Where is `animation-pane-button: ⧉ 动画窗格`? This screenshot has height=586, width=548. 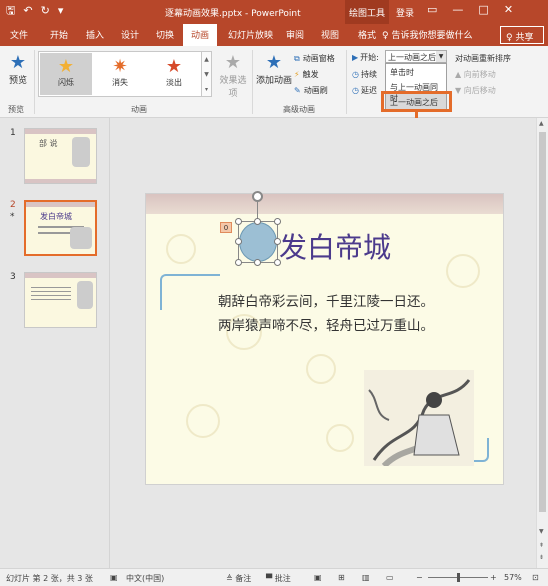 animation-pane-button: ⧉ 动画窗格 is located at coordinates (314, 58).